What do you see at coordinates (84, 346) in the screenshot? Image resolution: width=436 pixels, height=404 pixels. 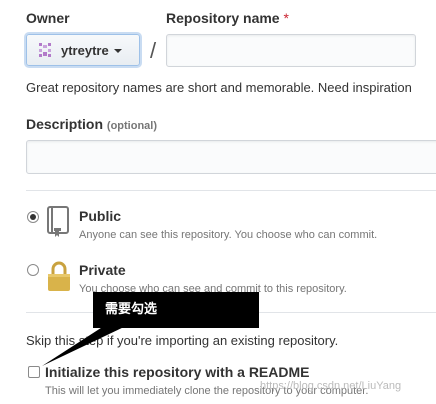 I see `callout-pointer` at bounding box center [84, 346].